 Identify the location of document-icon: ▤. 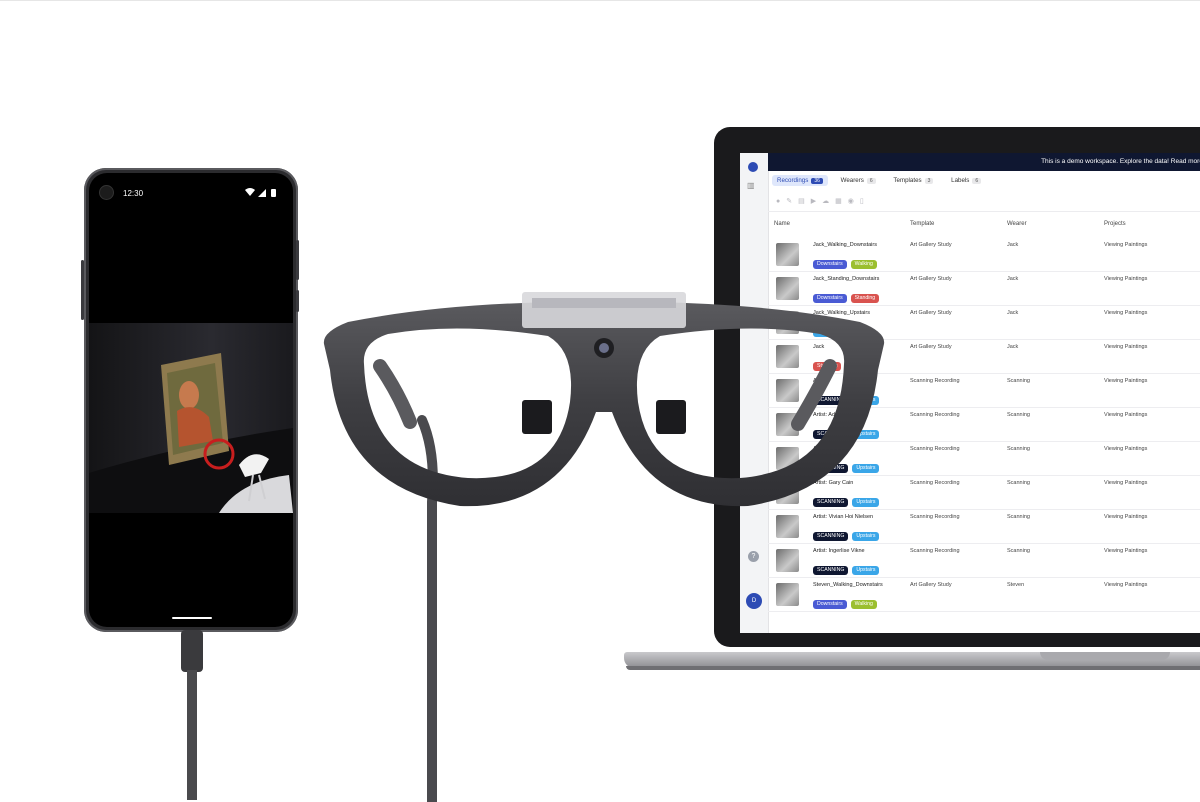
(804, 201).